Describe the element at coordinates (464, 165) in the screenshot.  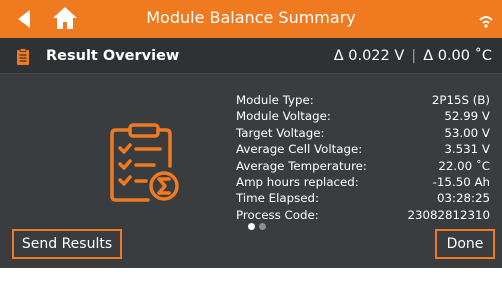
I see `summary-value: 22.00 ˚C` at that location.